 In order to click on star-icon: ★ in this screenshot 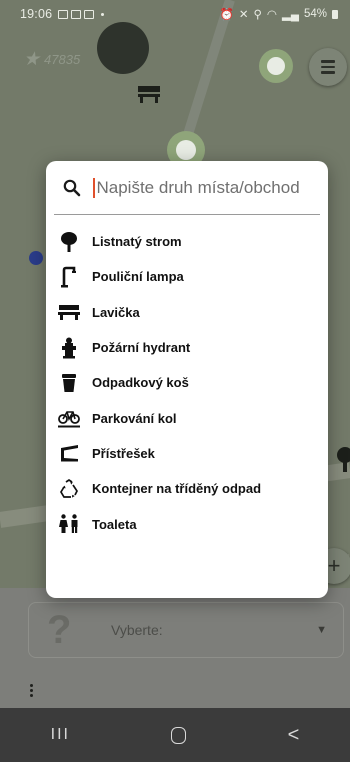, I will do `click(32, 59)`.